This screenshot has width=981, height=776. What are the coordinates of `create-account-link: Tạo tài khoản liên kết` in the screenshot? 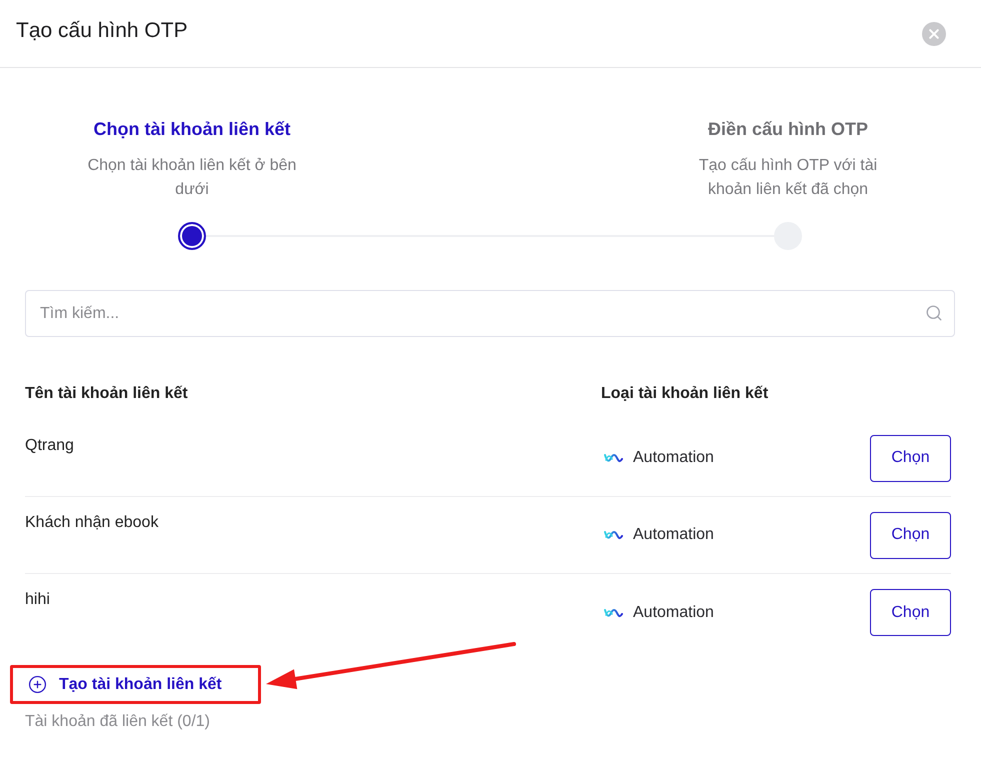 It's located at (123, 684).